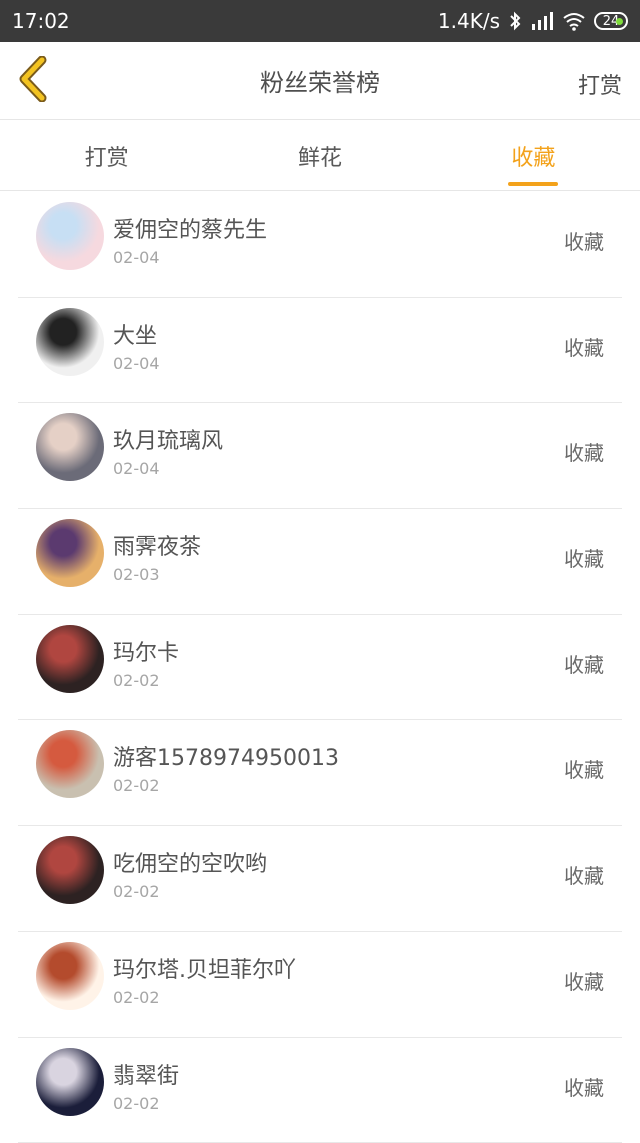 The height and width of the screenshot is (1143, 640). I want to click on tab-label: 打赏, so click(107, 156).